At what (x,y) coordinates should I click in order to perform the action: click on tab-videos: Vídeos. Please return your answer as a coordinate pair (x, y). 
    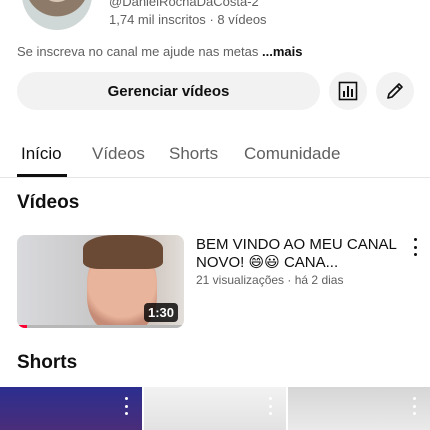
    Looking at the image, I should click on (118, 154).